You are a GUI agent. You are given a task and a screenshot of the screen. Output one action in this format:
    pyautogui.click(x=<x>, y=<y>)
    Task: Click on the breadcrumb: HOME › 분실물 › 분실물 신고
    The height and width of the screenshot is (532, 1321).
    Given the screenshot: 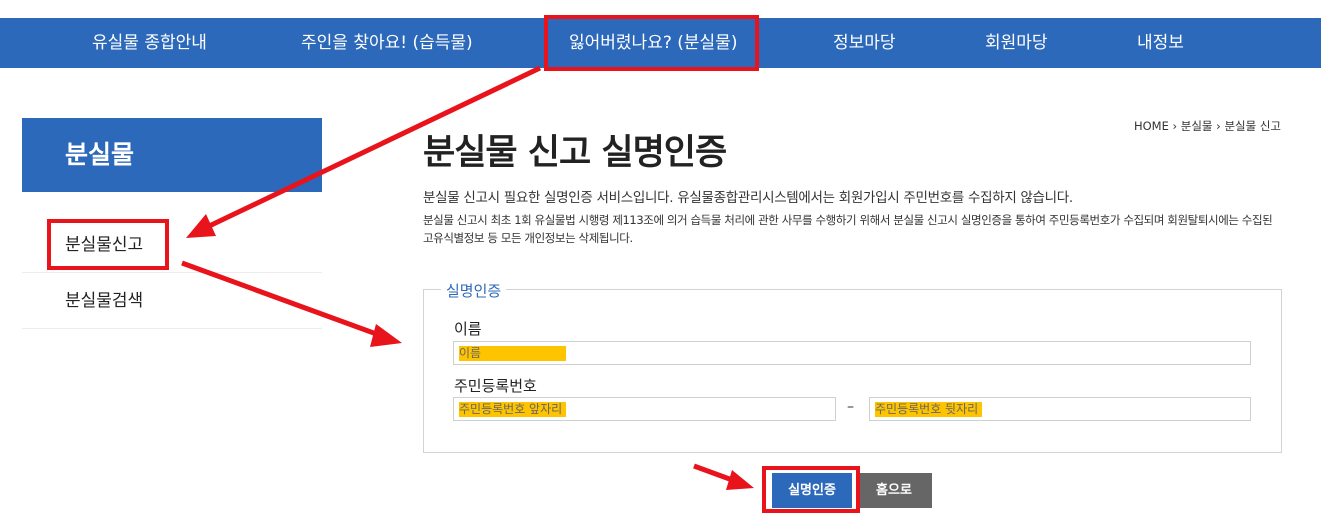 What is the action you would take?
    pyautogui.click(x=1207, y=126)
    